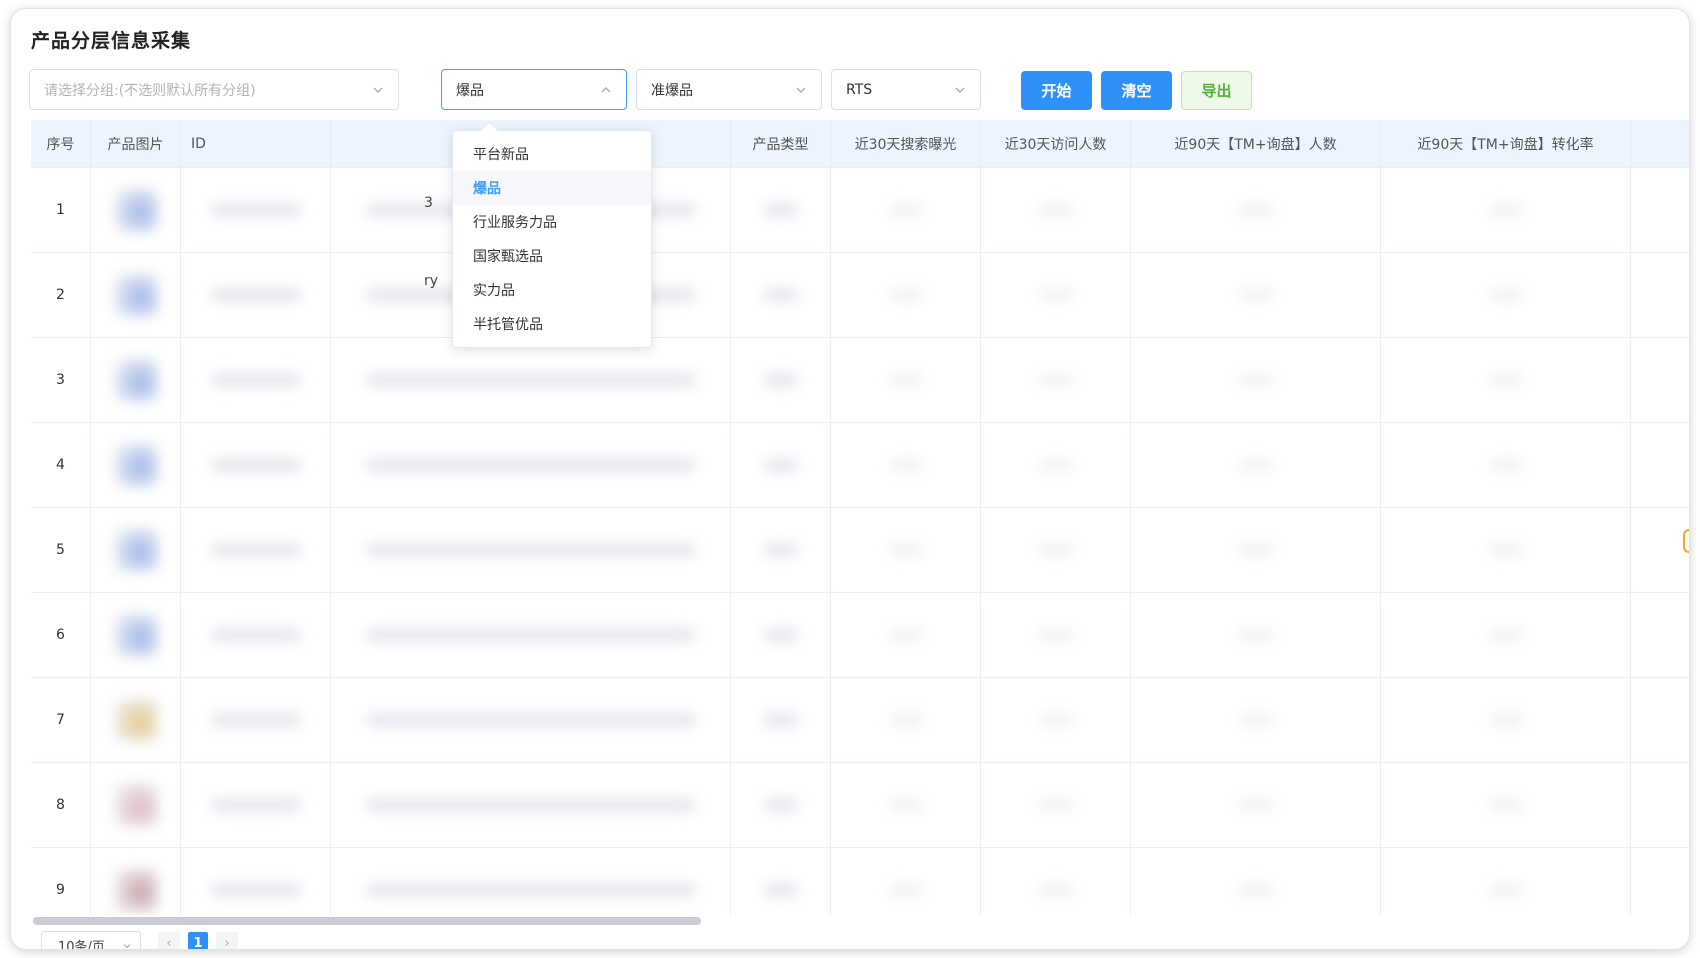 This screenshot has height=958, width=1700. I want to click on secondary-tier-select: 准爆品, so click(729, 89).